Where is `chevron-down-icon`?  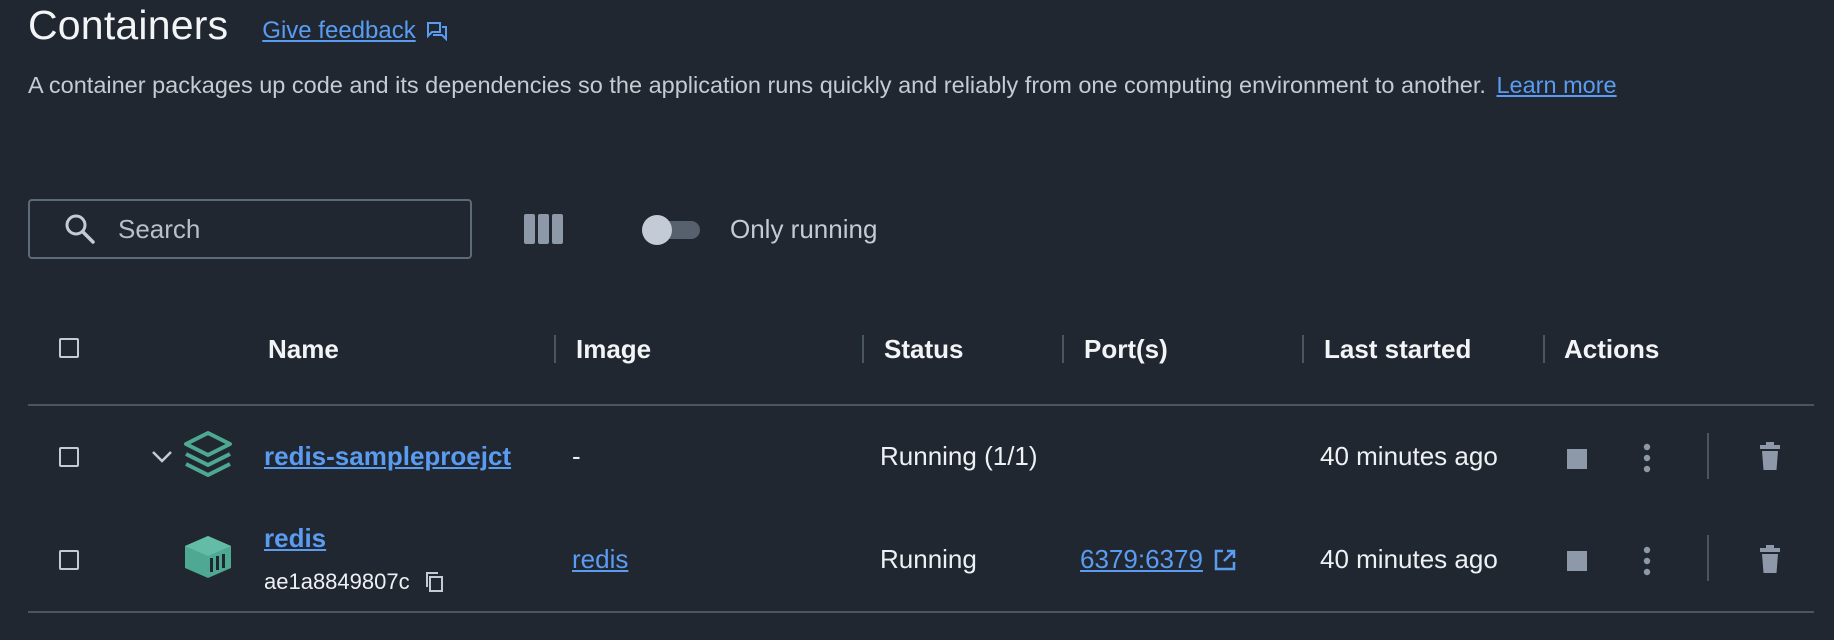 chevron-down-icon is located at coordinates (162, 457).